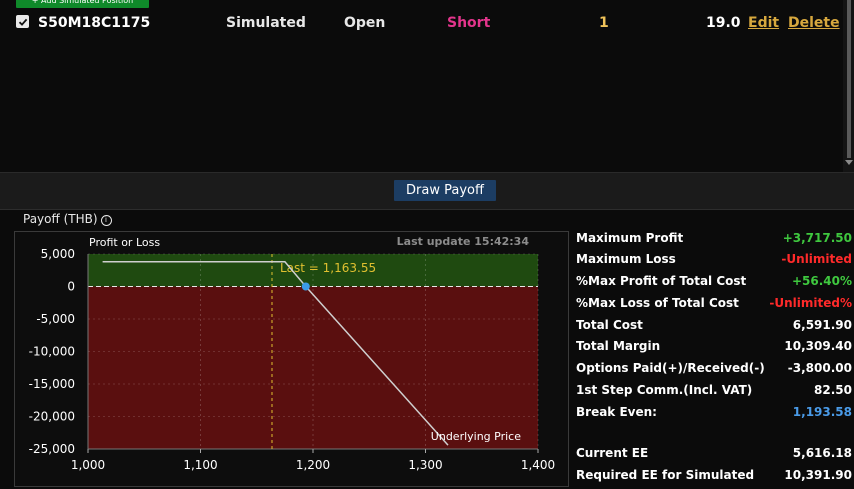 The image size is (854, 489). Describe the element at coordinates (52, 384) in the screenshot. I see `y-tick-label: -15,000` at that location.